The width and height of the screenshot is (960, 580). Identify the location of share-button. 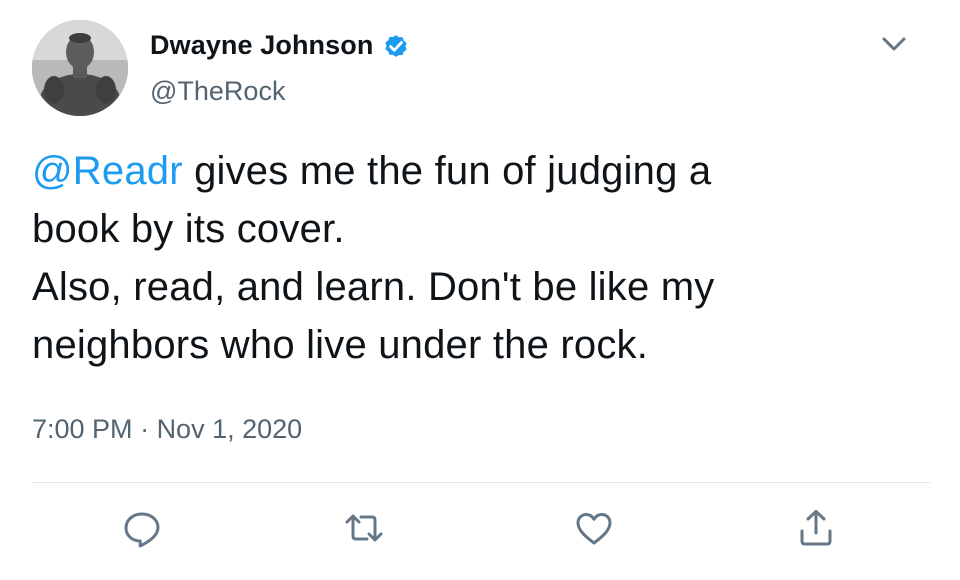
(816, 528).